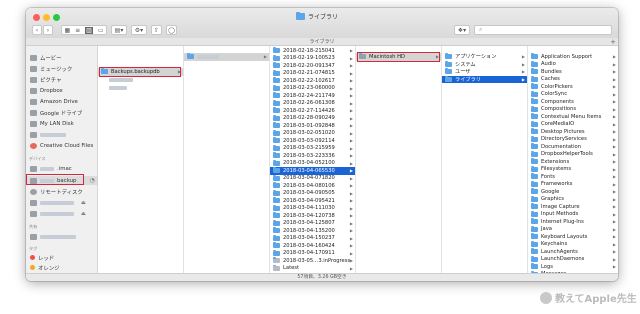 The width and height of the screenshot is (640, 314). I want to click on list-item: Desktop Pictures, so click(572, 132).